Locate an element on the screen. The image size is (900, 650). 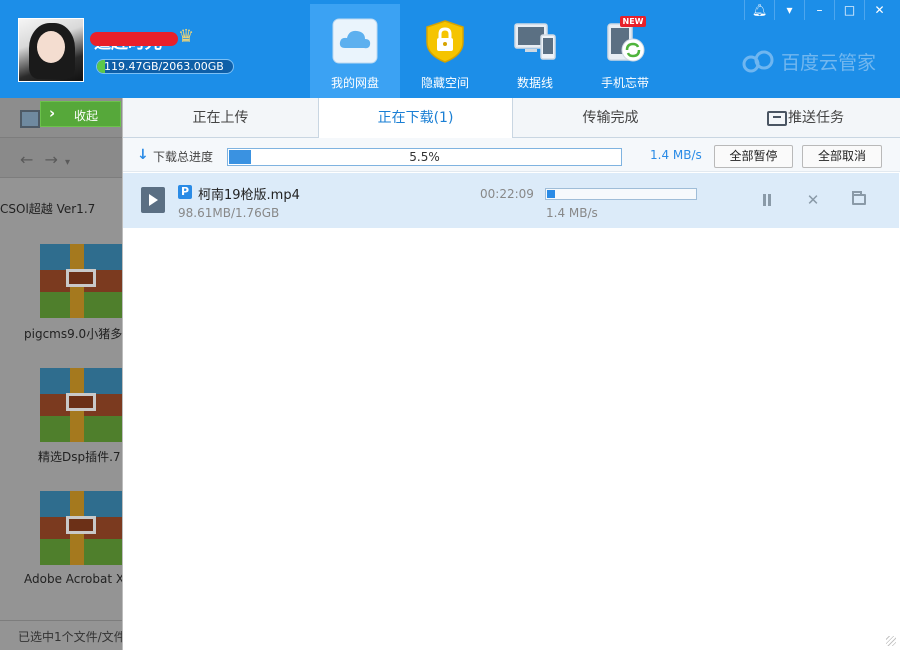
cancel-all-button: 全部取消 is located at coordinates (842, 156).